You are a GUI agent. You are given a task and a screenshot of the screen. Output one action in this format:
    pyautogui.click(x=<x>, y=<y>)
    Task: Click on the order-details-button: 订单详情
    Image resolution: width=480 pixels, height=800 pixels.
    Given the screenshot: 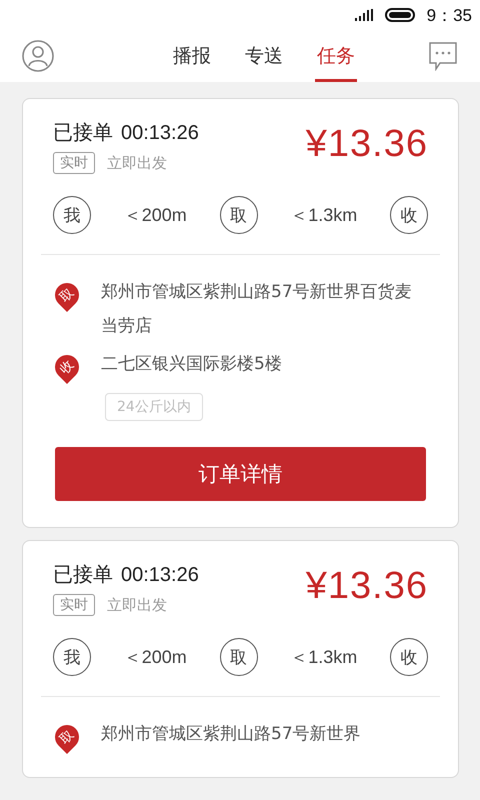 What is the action you would take?
    pyautogui.click(x=240, y=474)
    